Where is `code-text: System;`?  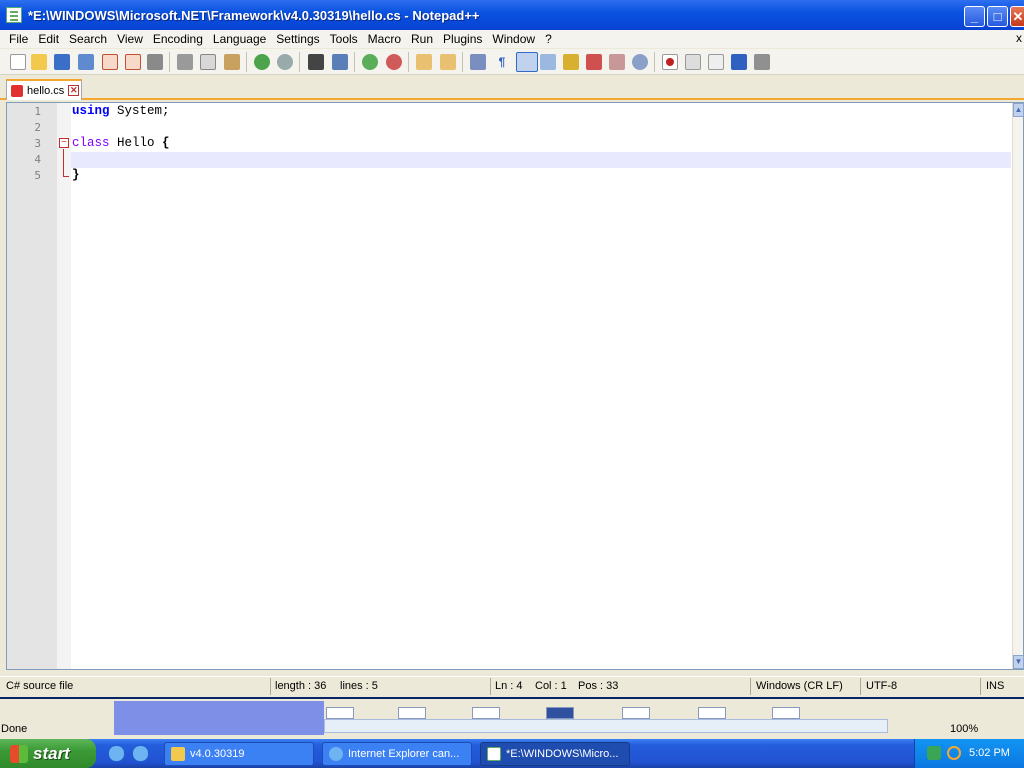
code-text: System; is located at coordinates (139, 111).